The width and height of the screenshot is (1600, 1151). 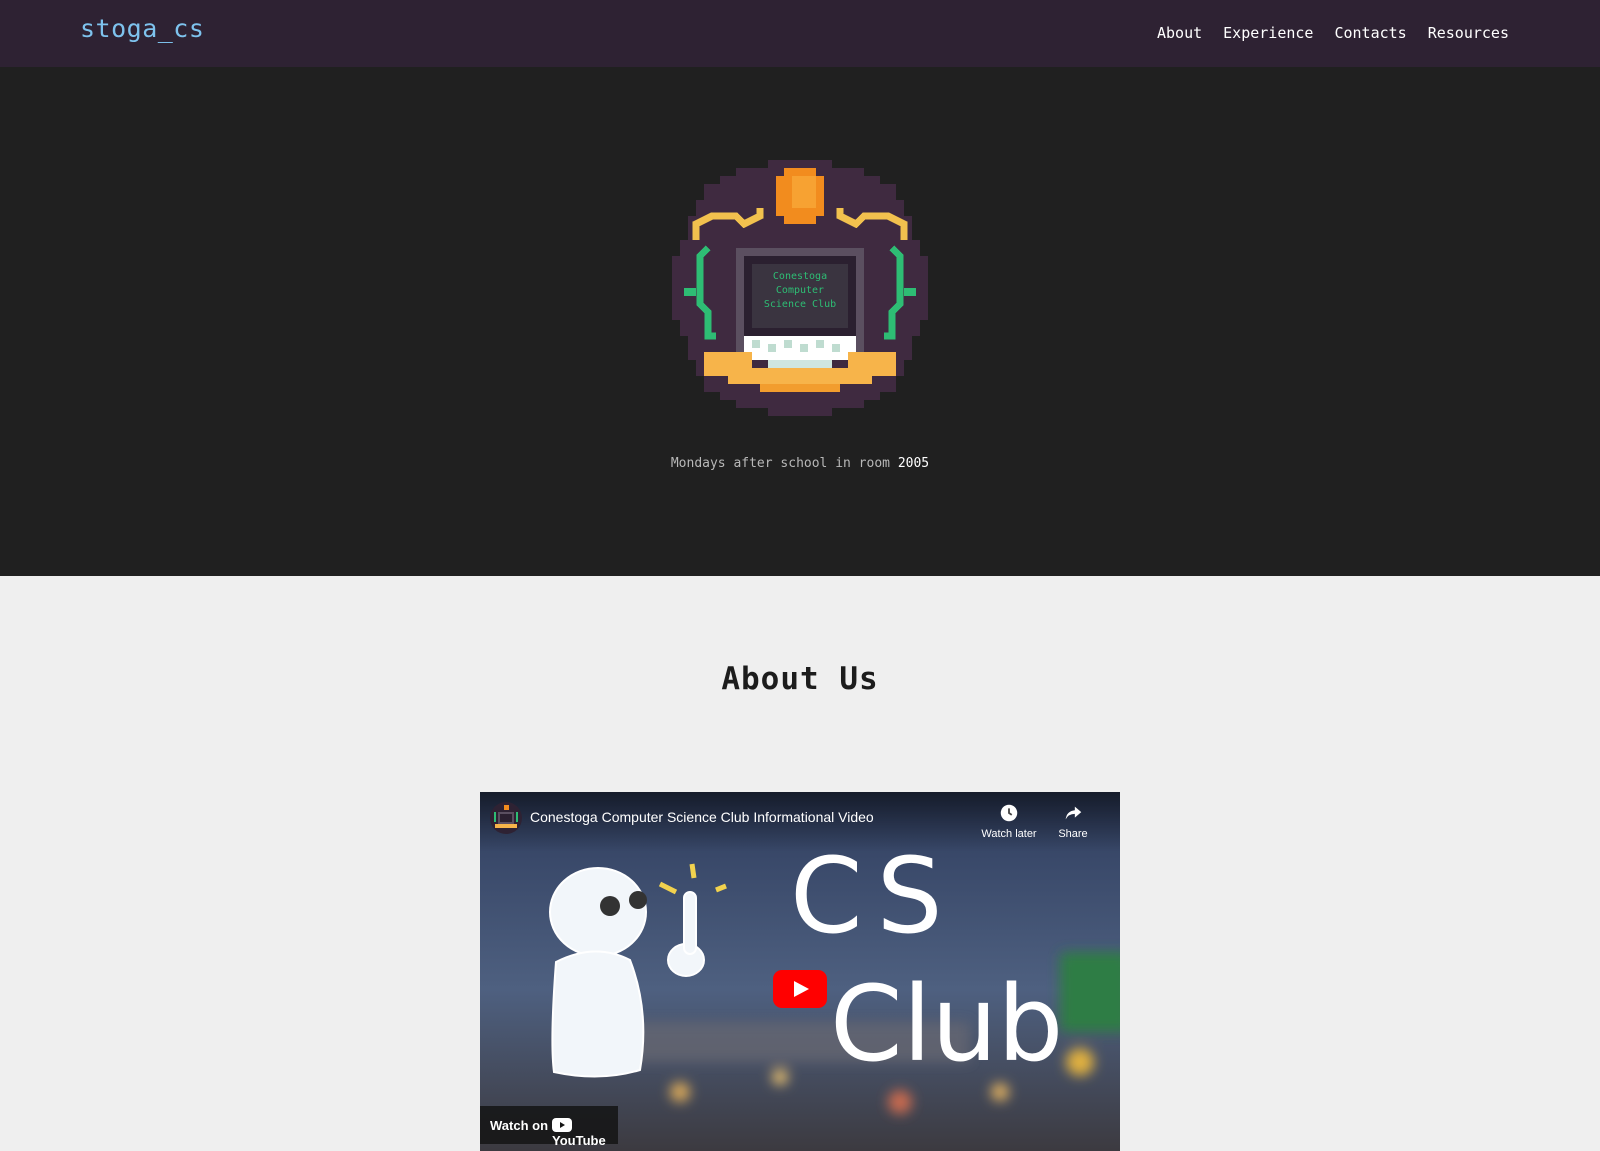 I want to click on meeting-info: Mondays after school in room 2005, so click(x=800, y=463).